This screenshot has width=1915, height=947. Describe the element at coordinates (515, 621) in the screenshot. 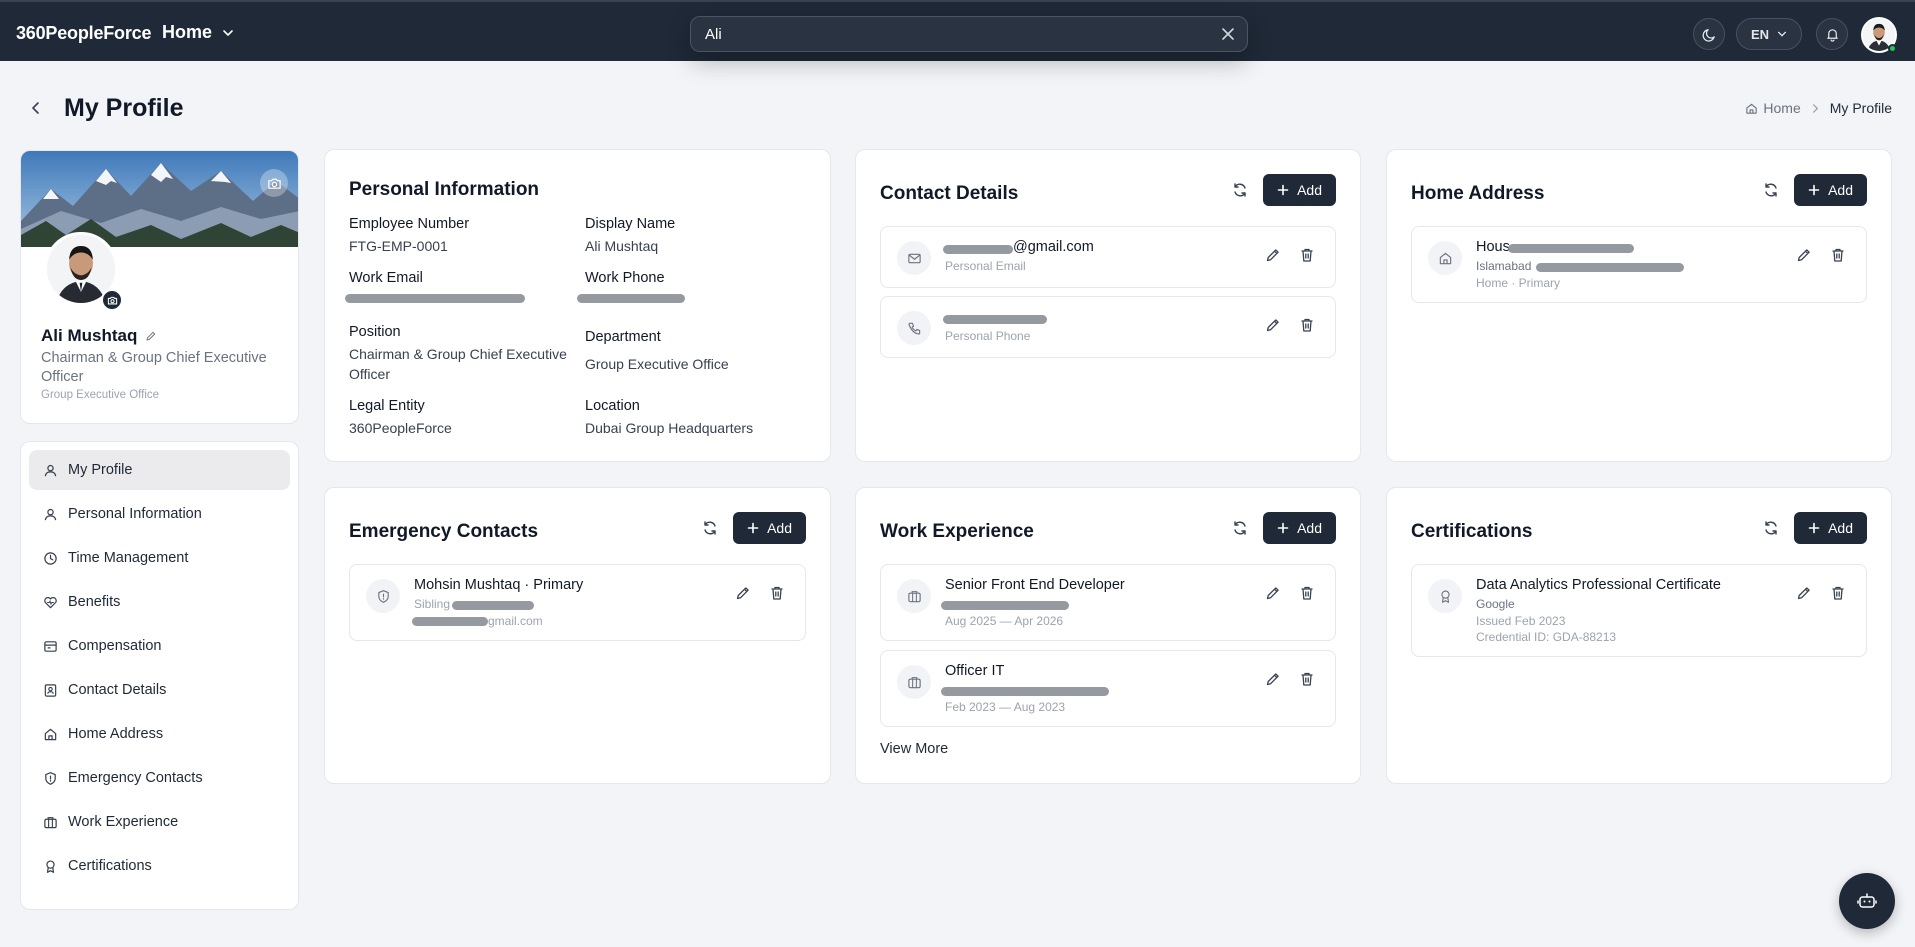

I see `emergency-contact-email: gmail.com` at that location.